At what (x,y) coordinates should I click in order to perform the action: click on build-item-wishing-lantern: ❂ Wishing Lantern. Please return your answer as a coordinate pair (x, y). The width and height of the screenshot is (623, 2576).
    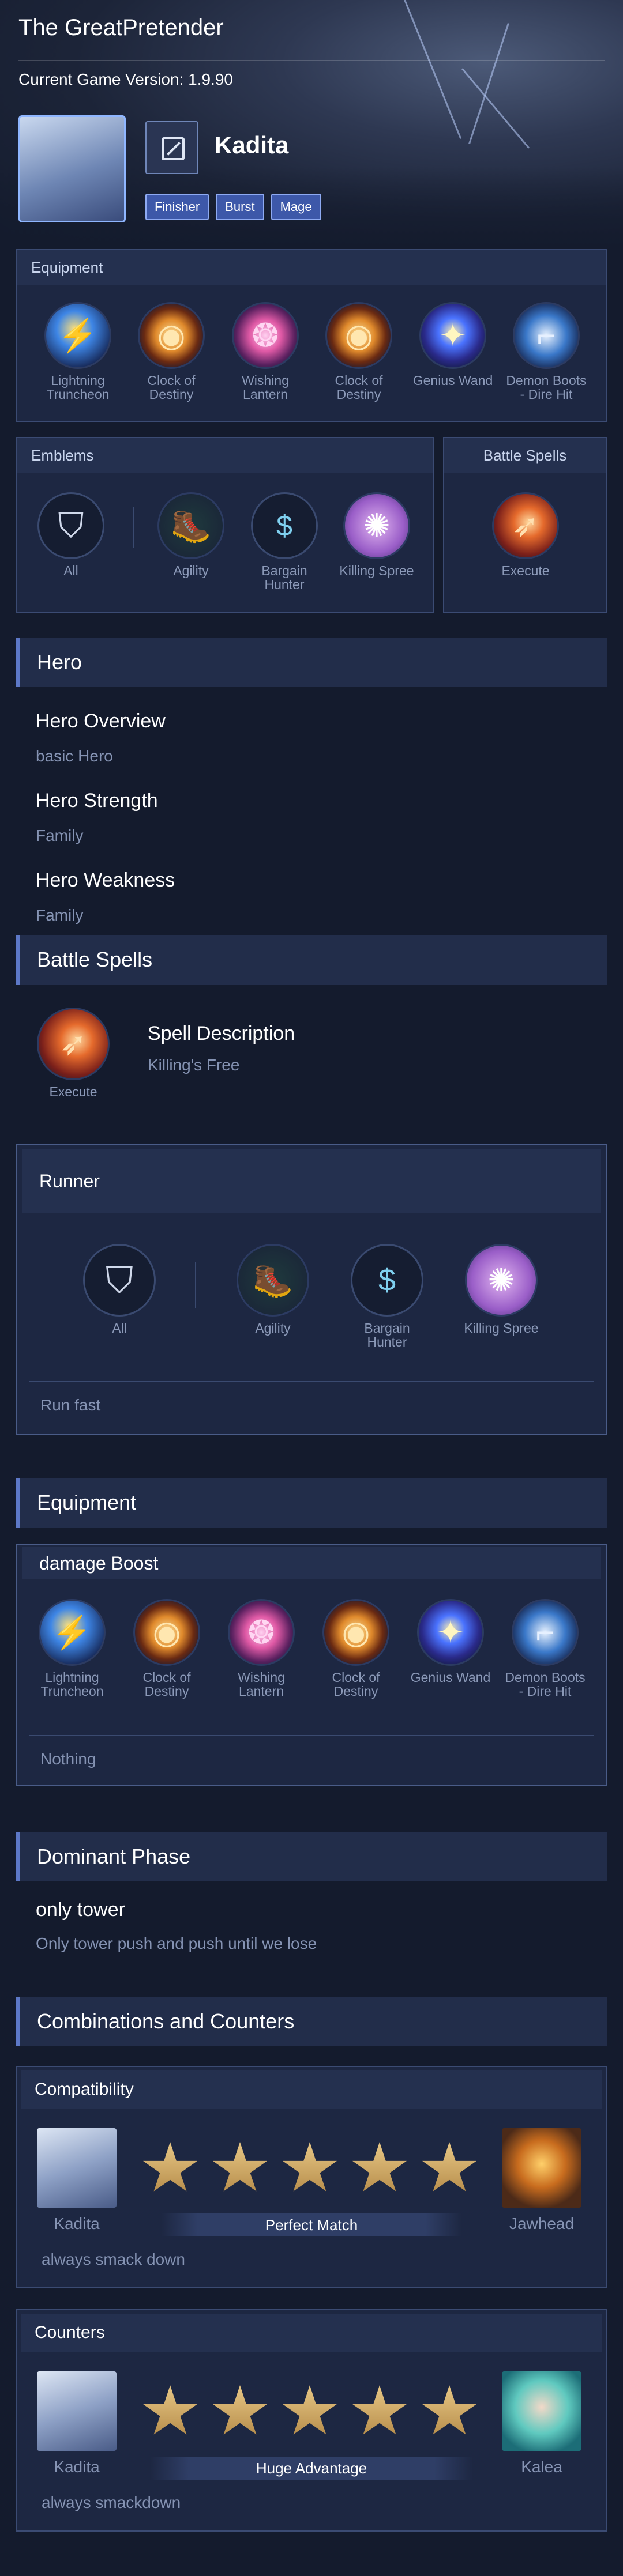
    Looking at the image, I should click on (261, 1648).